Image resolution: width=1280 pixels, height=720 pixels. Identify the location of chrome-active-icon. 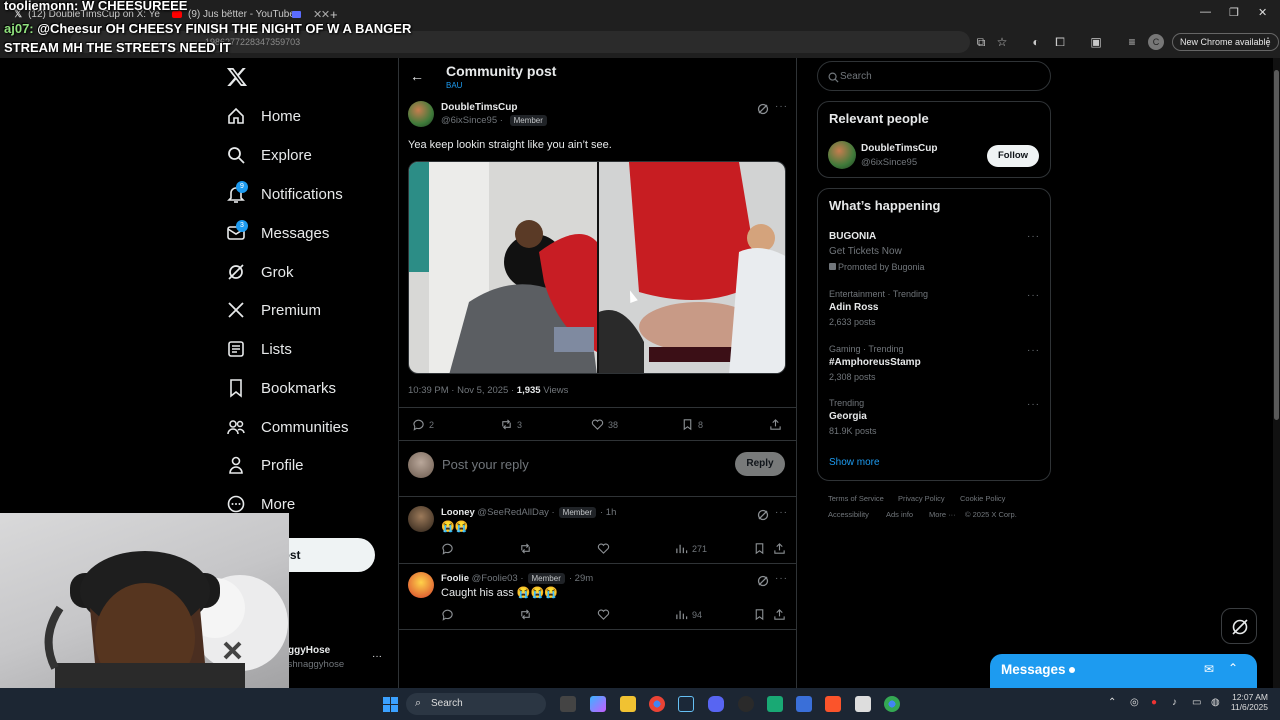
(892, 704).